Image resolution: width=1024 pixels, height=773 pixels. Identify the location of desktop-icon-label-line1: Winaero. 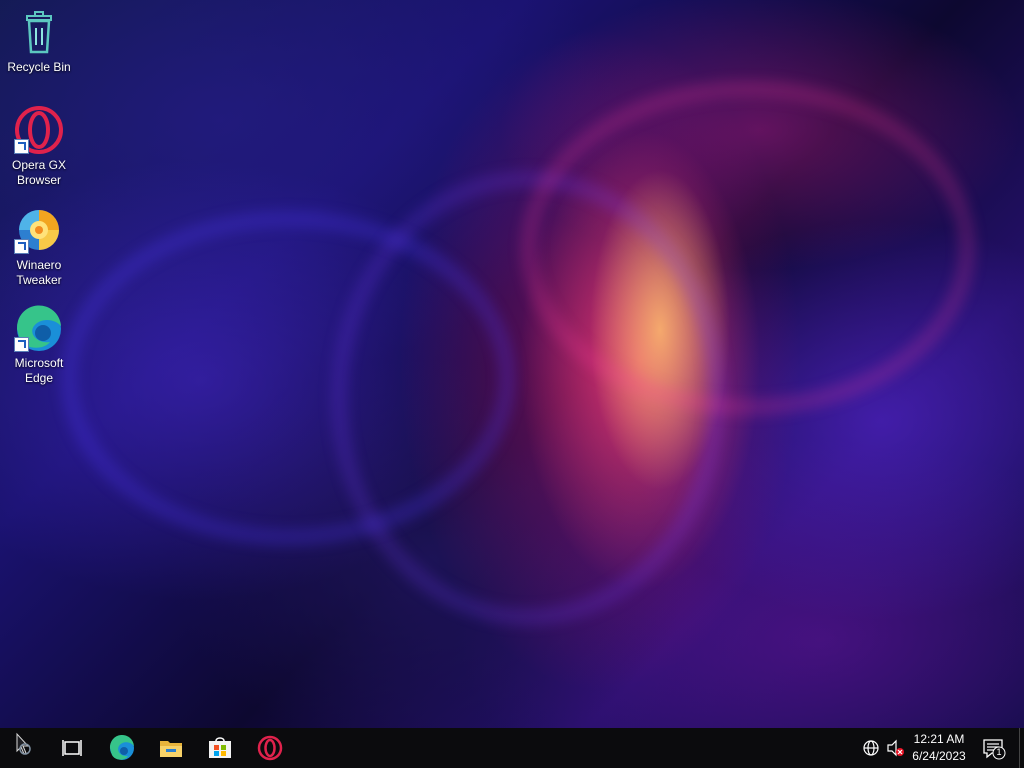
(39, 265).